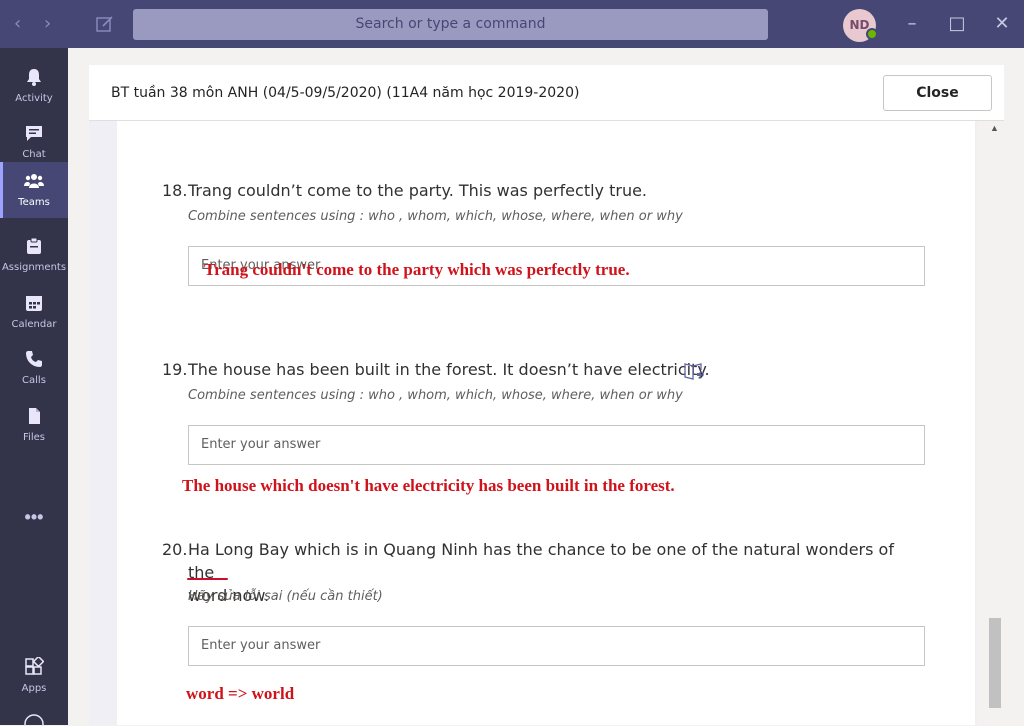 Image resolution: width=1024 pixels, height=726 pixels. I want to click on rail-item-activity: Activity, so click(34, 86).